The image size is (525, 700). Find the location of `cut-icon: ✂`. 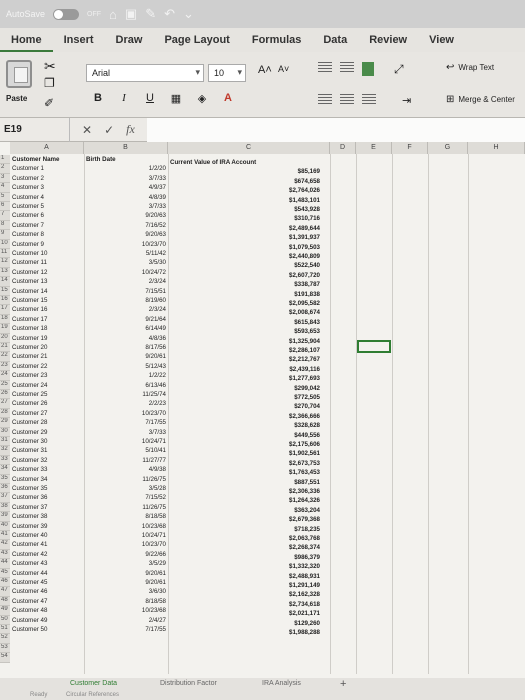

cut-icon: ✂ is located at coordinates (50, 66).